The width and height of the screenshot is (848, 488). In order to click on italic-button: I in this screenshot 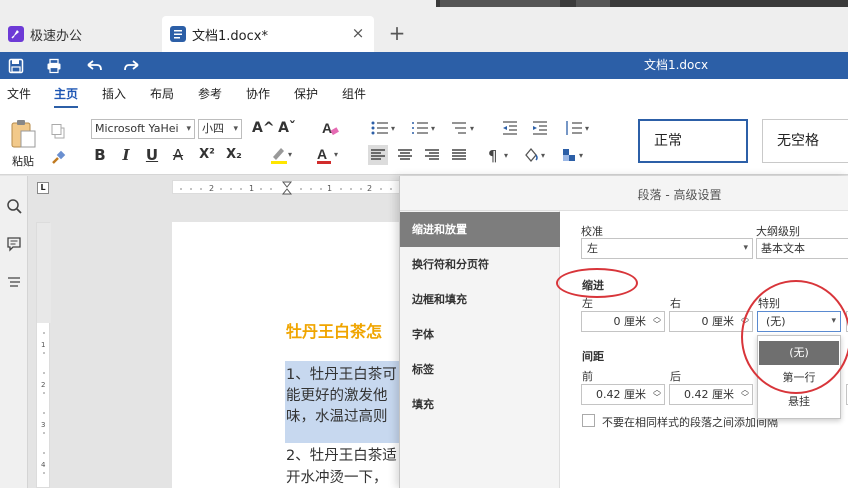, I will do `click(126, 155)`.